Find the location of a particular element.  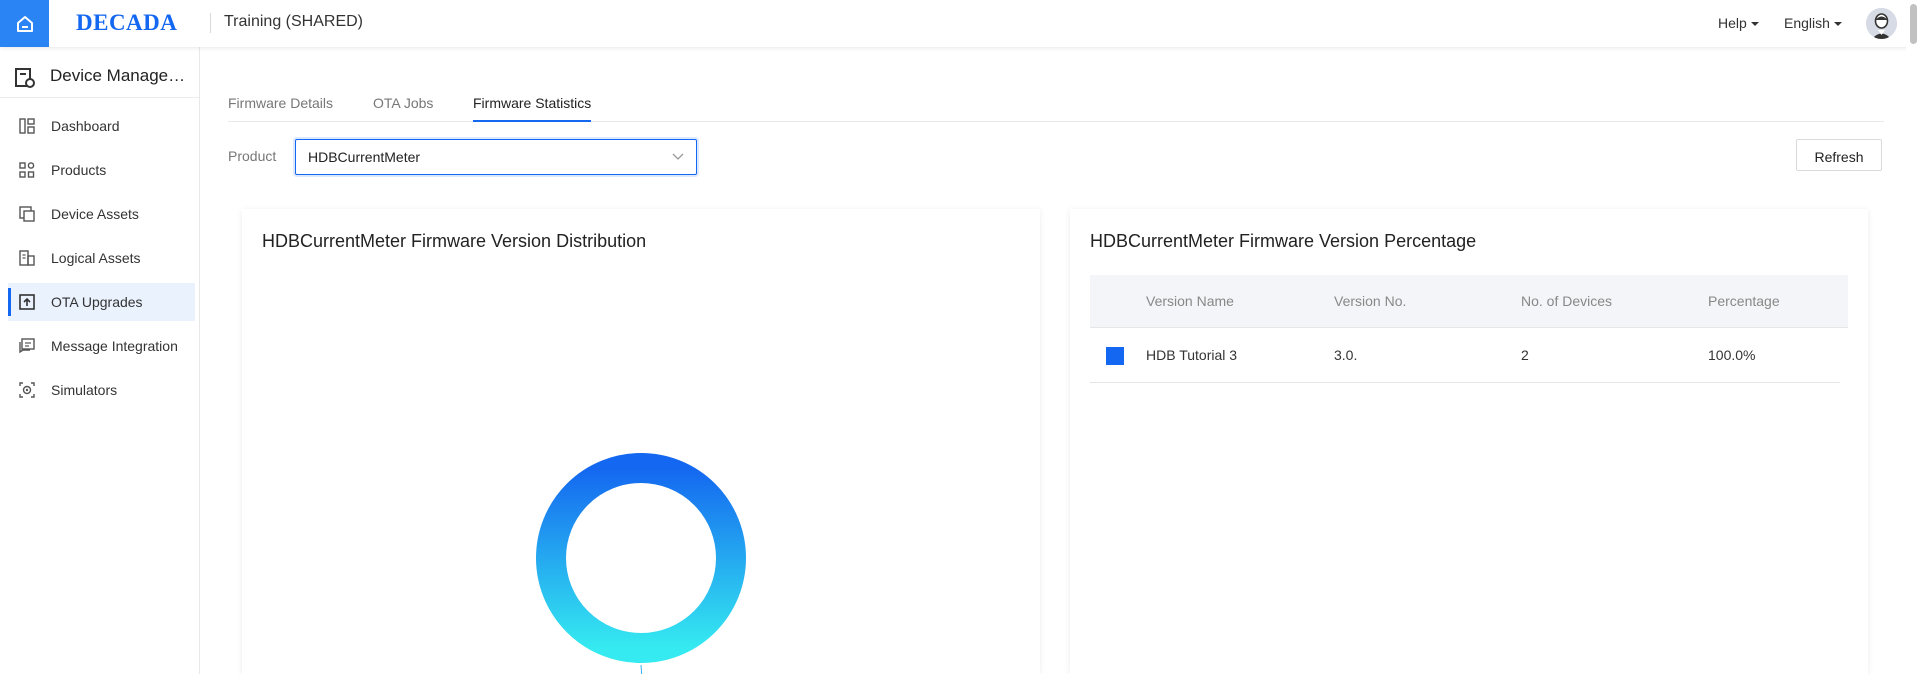

decada-logo: DECADA is located at coordinates (126, 23).